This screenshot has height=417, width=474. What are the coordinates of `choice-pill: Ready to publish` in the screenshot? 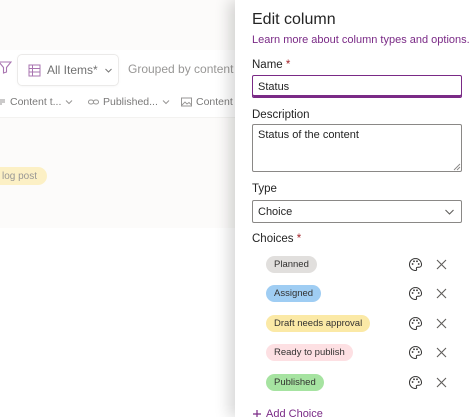 It's located at (309, 352).